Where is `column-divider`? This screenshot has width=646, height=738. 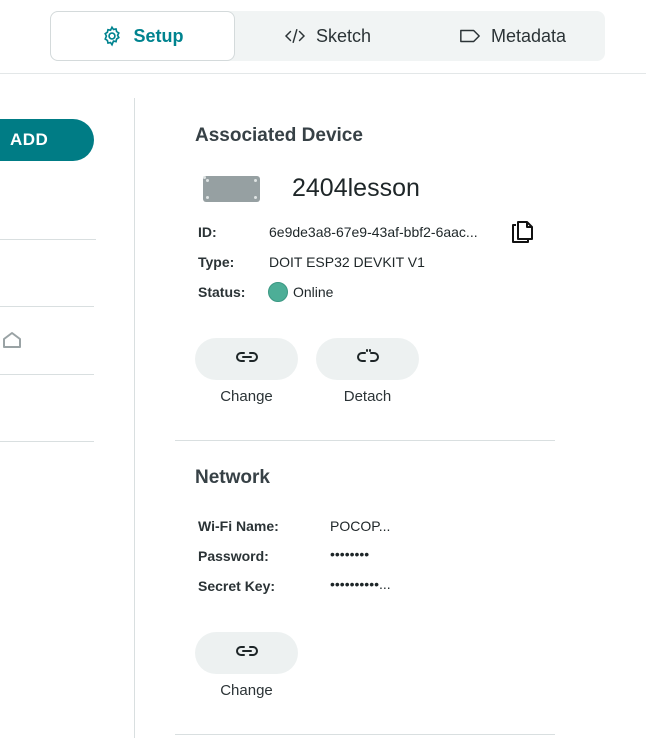 column-divider is located at coordinates (134, 418).